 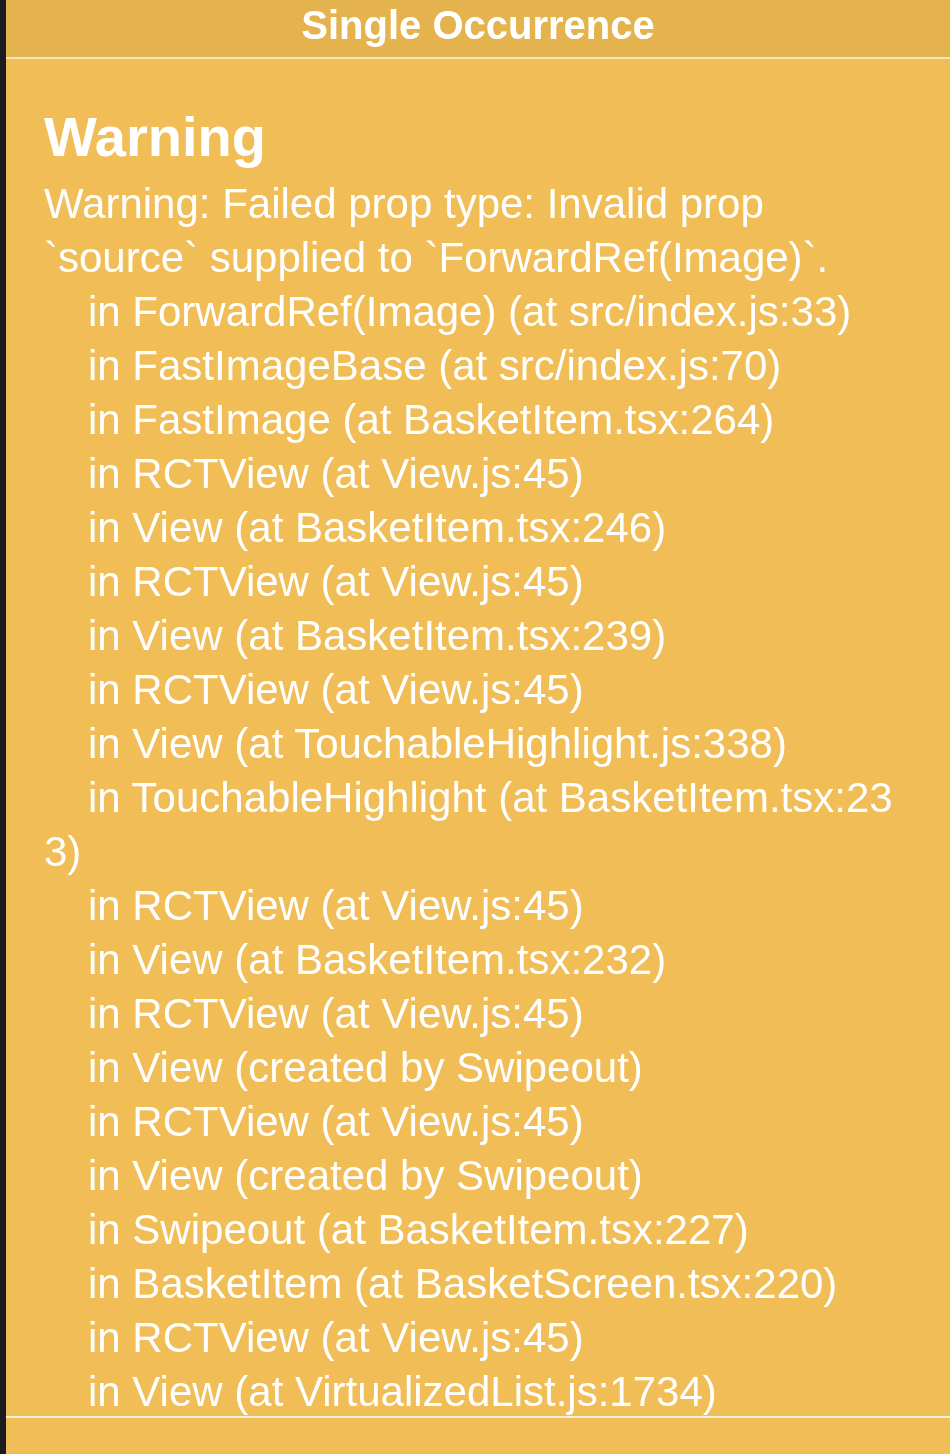 What do you see at coordinates (431, 420) in the screenshot?
I see `stack-trace-line: in FastImage (at BasketItem.tsx:264)` at bounding box center [431, 420].